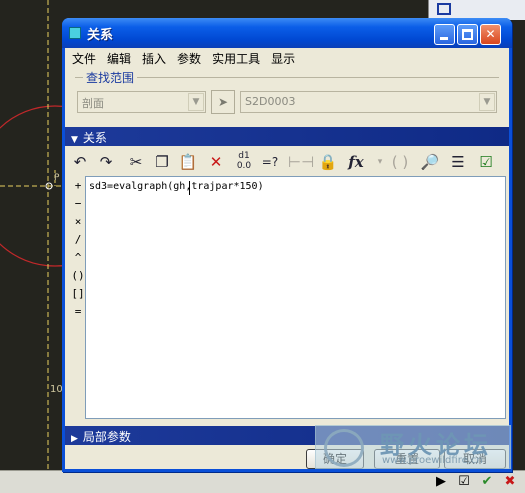 The width and height of the screenshot is (525, 493). Describe the element at coordinates (262, 481) in the screenshot. I see `cad-status-bar: ▶ ☑ ✔ ✖` at that location.